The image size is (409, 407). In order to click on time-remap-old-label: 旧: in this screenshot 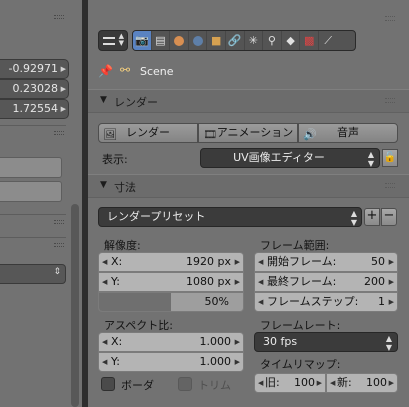, I will do `click(272, 382)`.